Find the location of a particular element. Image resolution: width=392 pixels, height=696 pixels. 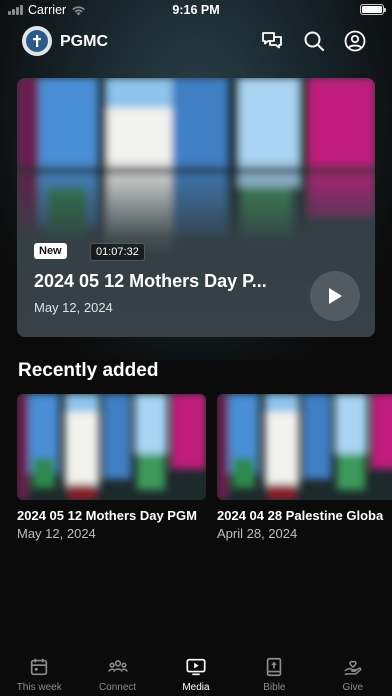

tab-label: Media is located at coordinates (196, 687).